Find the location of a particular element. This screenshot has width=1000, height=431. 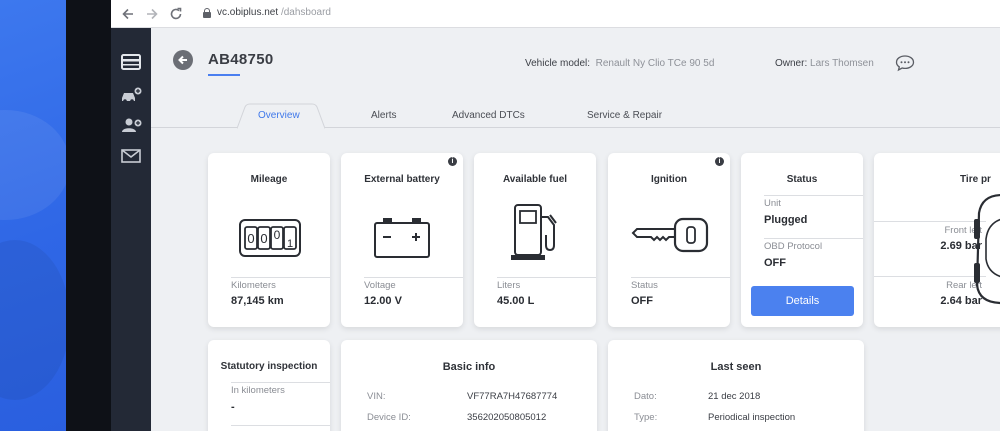

mileage-card: Mileage 0 0 0 1 Kilometers 87,145 km is located at coordinates (269, 240).